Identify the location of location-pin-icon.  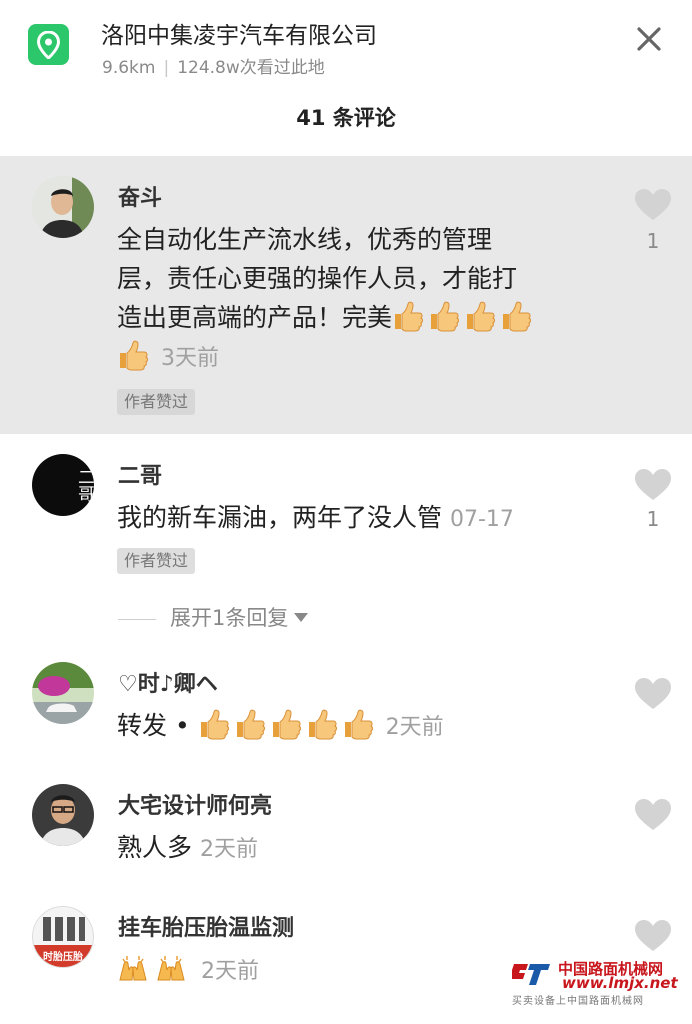
(48, 44).